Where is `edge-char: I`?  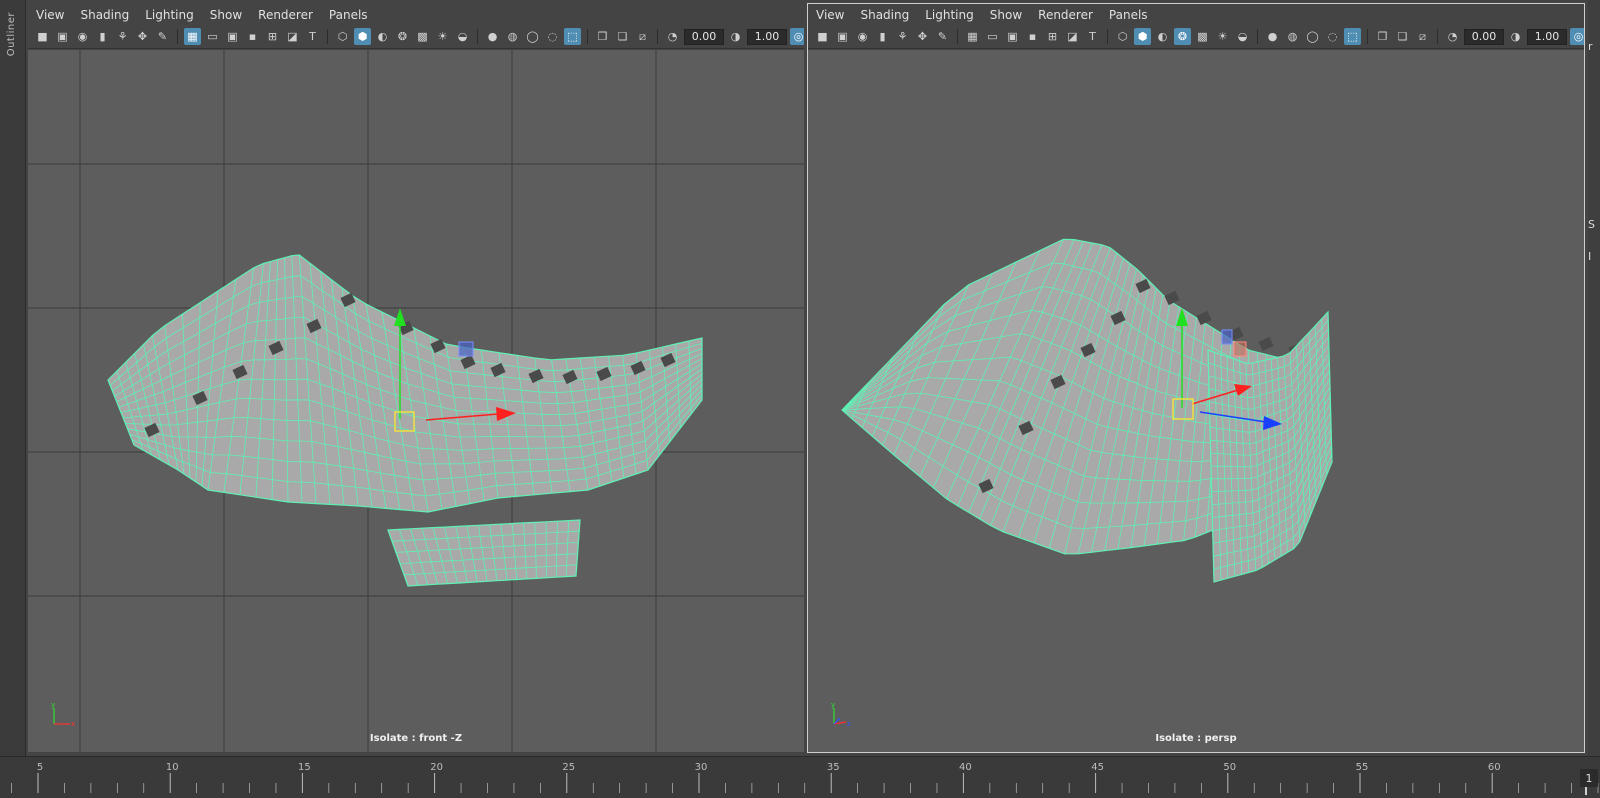 edge-char: I is located at coordinates (1590, 256).